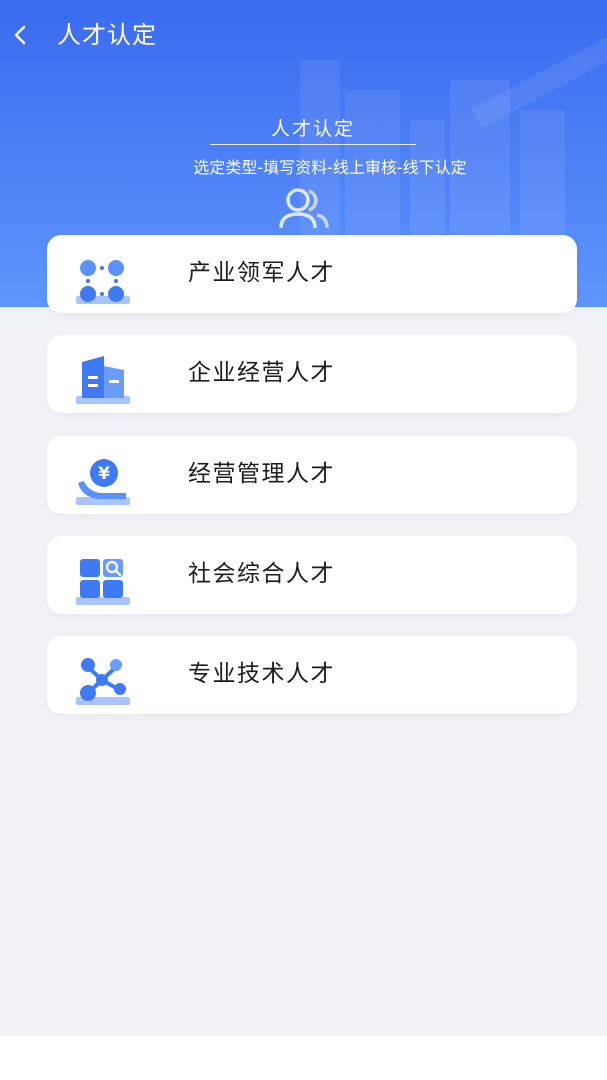  Describe the element at coordinates (103, 681) in the screenshot. I see `network-icon` at that location.